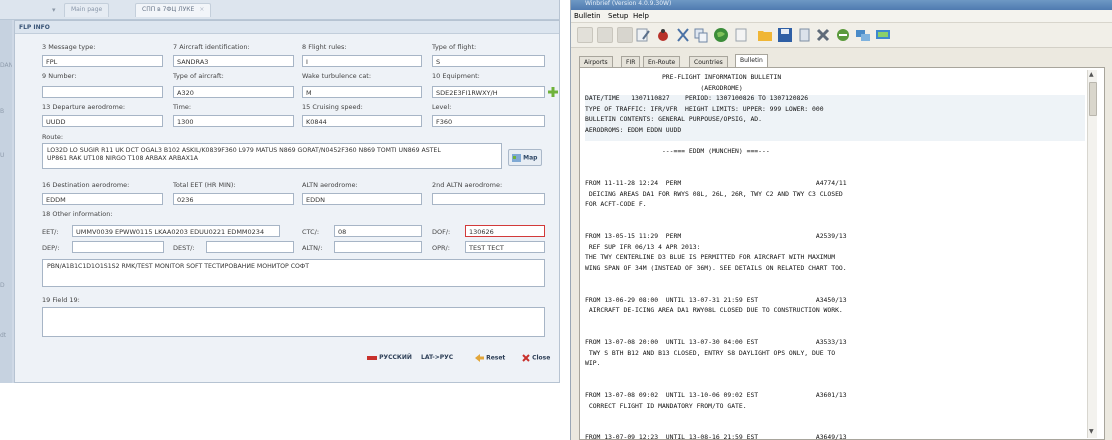 This screenshot has width=1112, height=440. Describe the element at coordinates (663, 35) in the screenshot. I see `bug-icon` at that location.